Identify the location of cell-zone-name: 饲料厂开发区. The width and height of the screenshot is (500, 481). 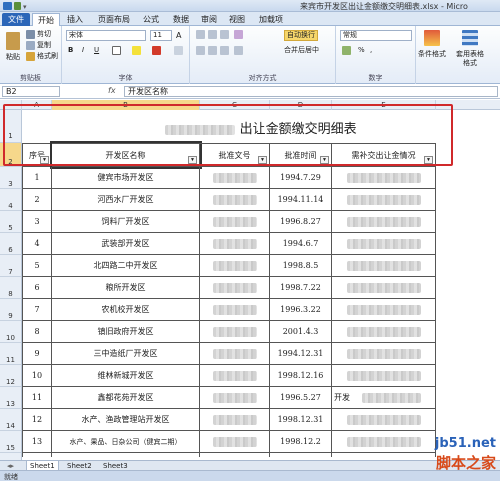
(126, 222).